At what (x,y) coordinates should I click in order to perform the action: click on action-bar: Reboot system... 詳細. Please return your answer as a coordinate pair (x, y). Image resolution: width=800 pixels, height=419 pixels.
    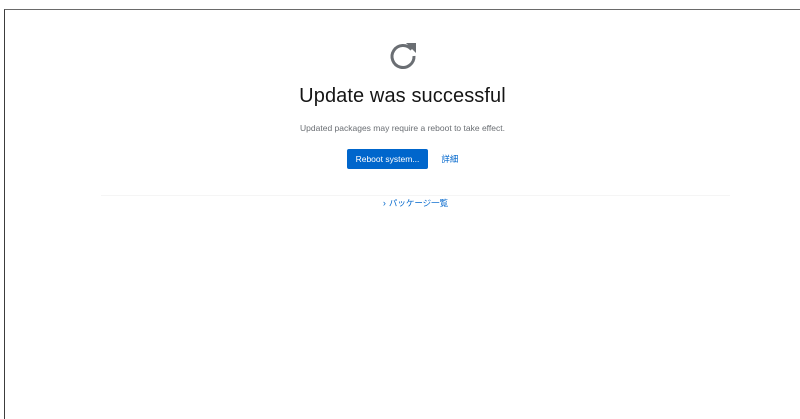
    Looking at the image, I should click on (402, 159).